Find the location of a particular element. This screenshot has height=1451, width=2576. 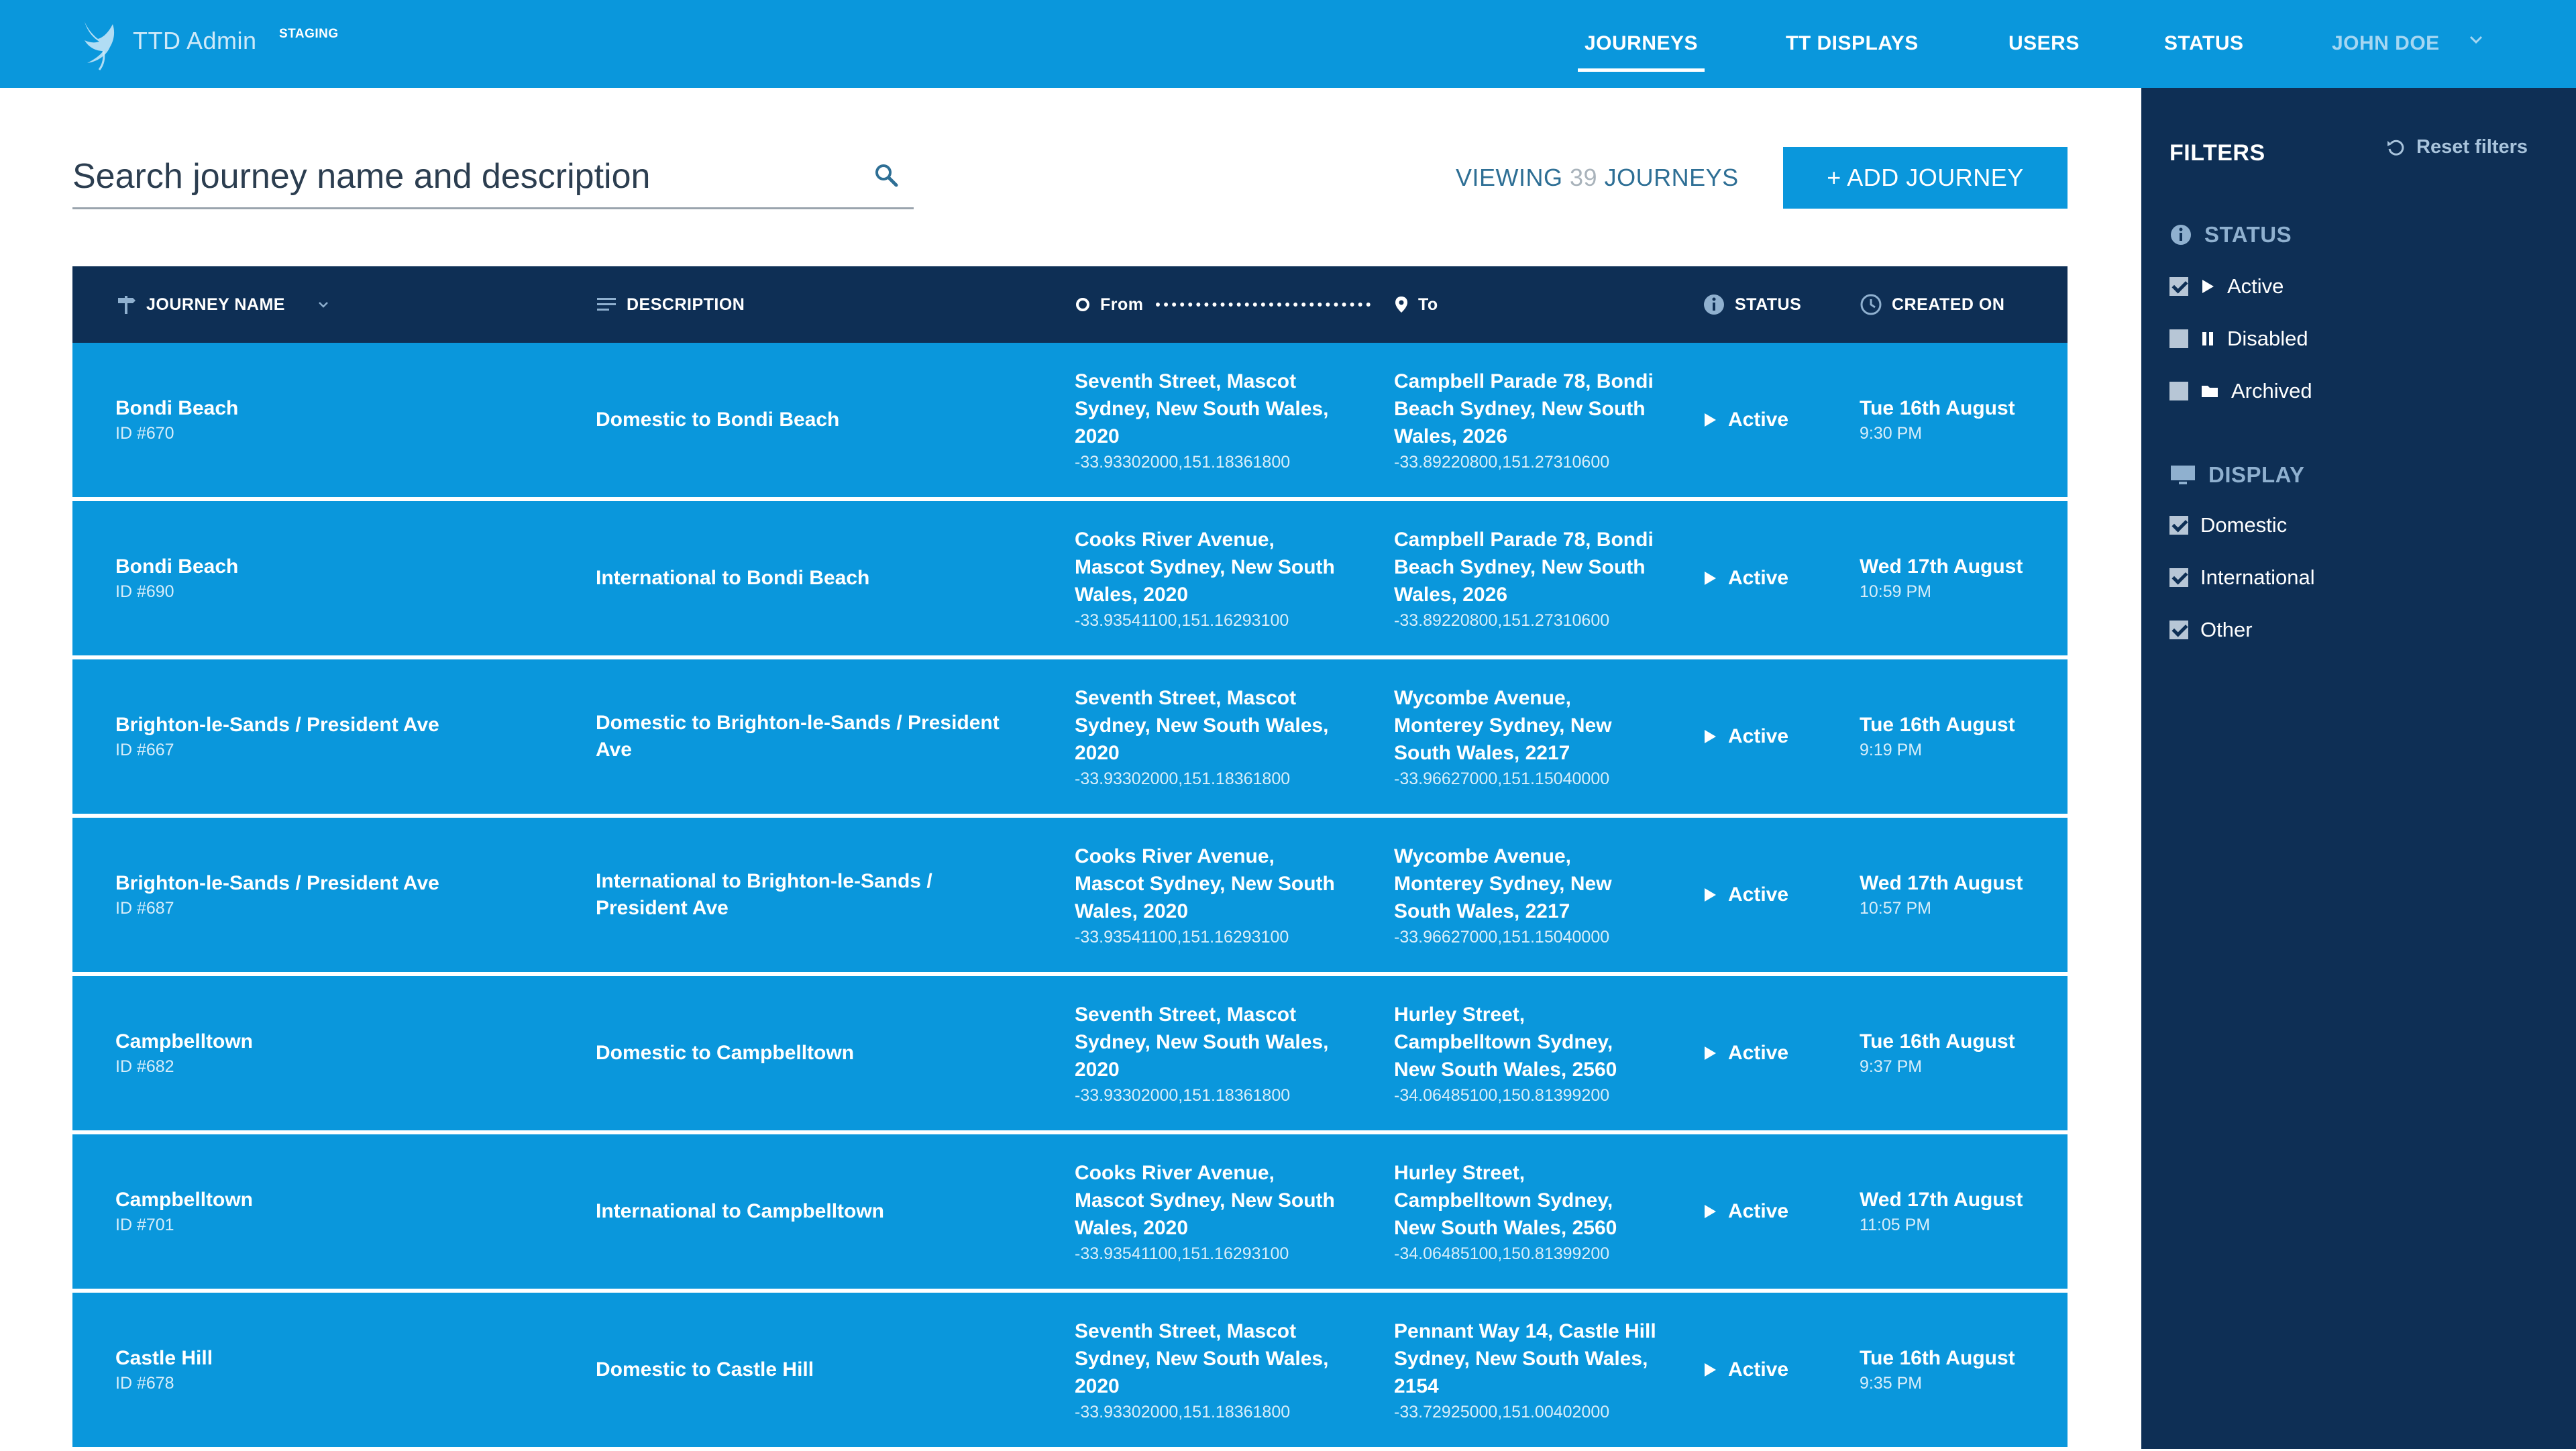

info-icon is located at coordinates (2181, 235).